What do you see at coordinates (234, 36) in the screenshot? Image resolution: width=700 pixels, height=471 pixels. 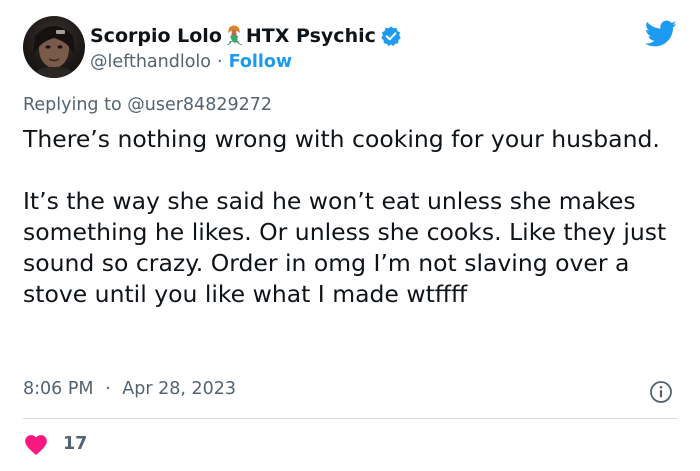 I see `mermaid-emoji` at bounding box center [234, 36].